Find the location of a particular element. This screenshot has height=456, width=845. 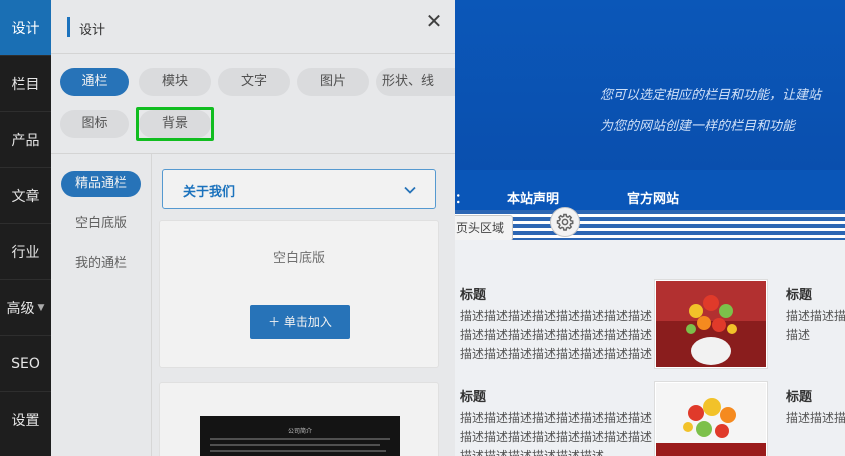

tab-icon: 图标 is located at coordinates (94, 124).